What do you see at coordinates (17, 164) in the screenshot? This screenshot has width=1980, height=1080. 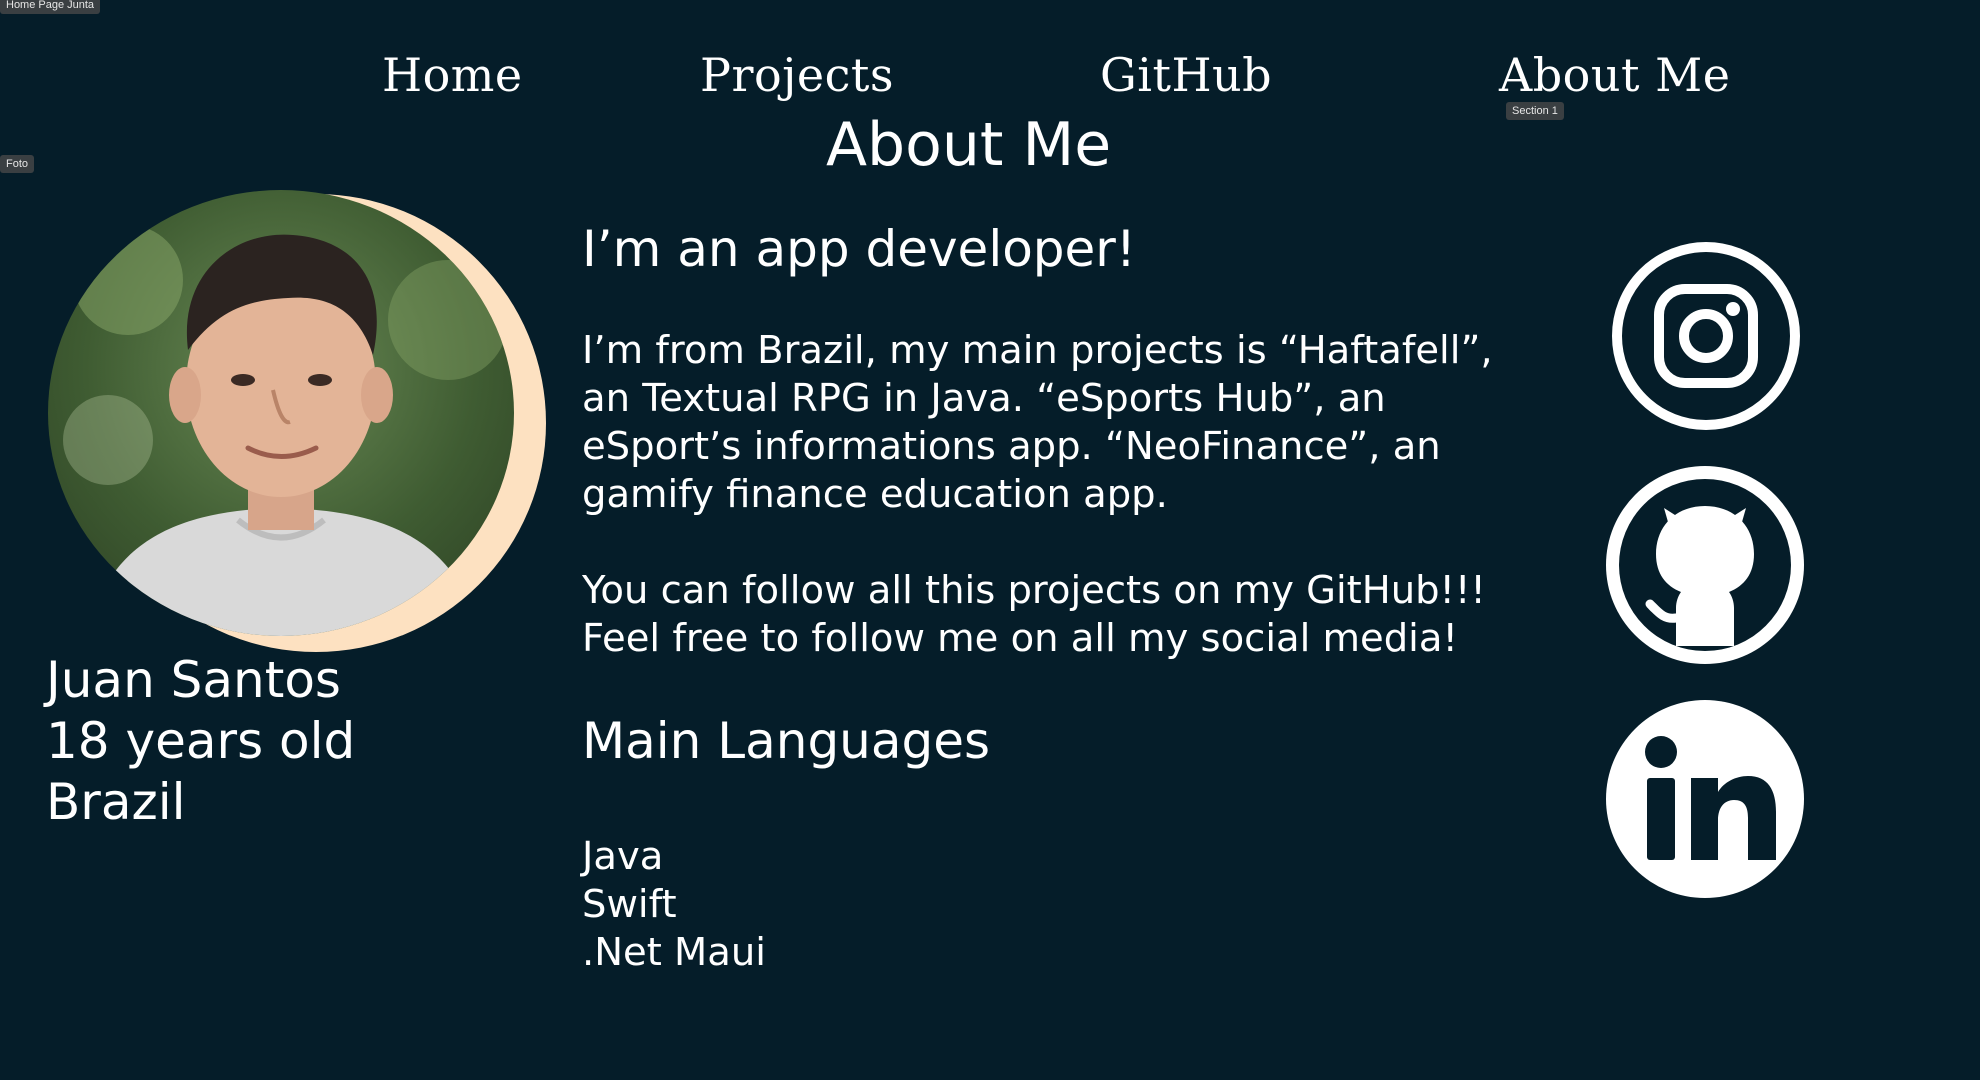 I see `layer-label-photo: Foto` at bounding box center [17, 164].